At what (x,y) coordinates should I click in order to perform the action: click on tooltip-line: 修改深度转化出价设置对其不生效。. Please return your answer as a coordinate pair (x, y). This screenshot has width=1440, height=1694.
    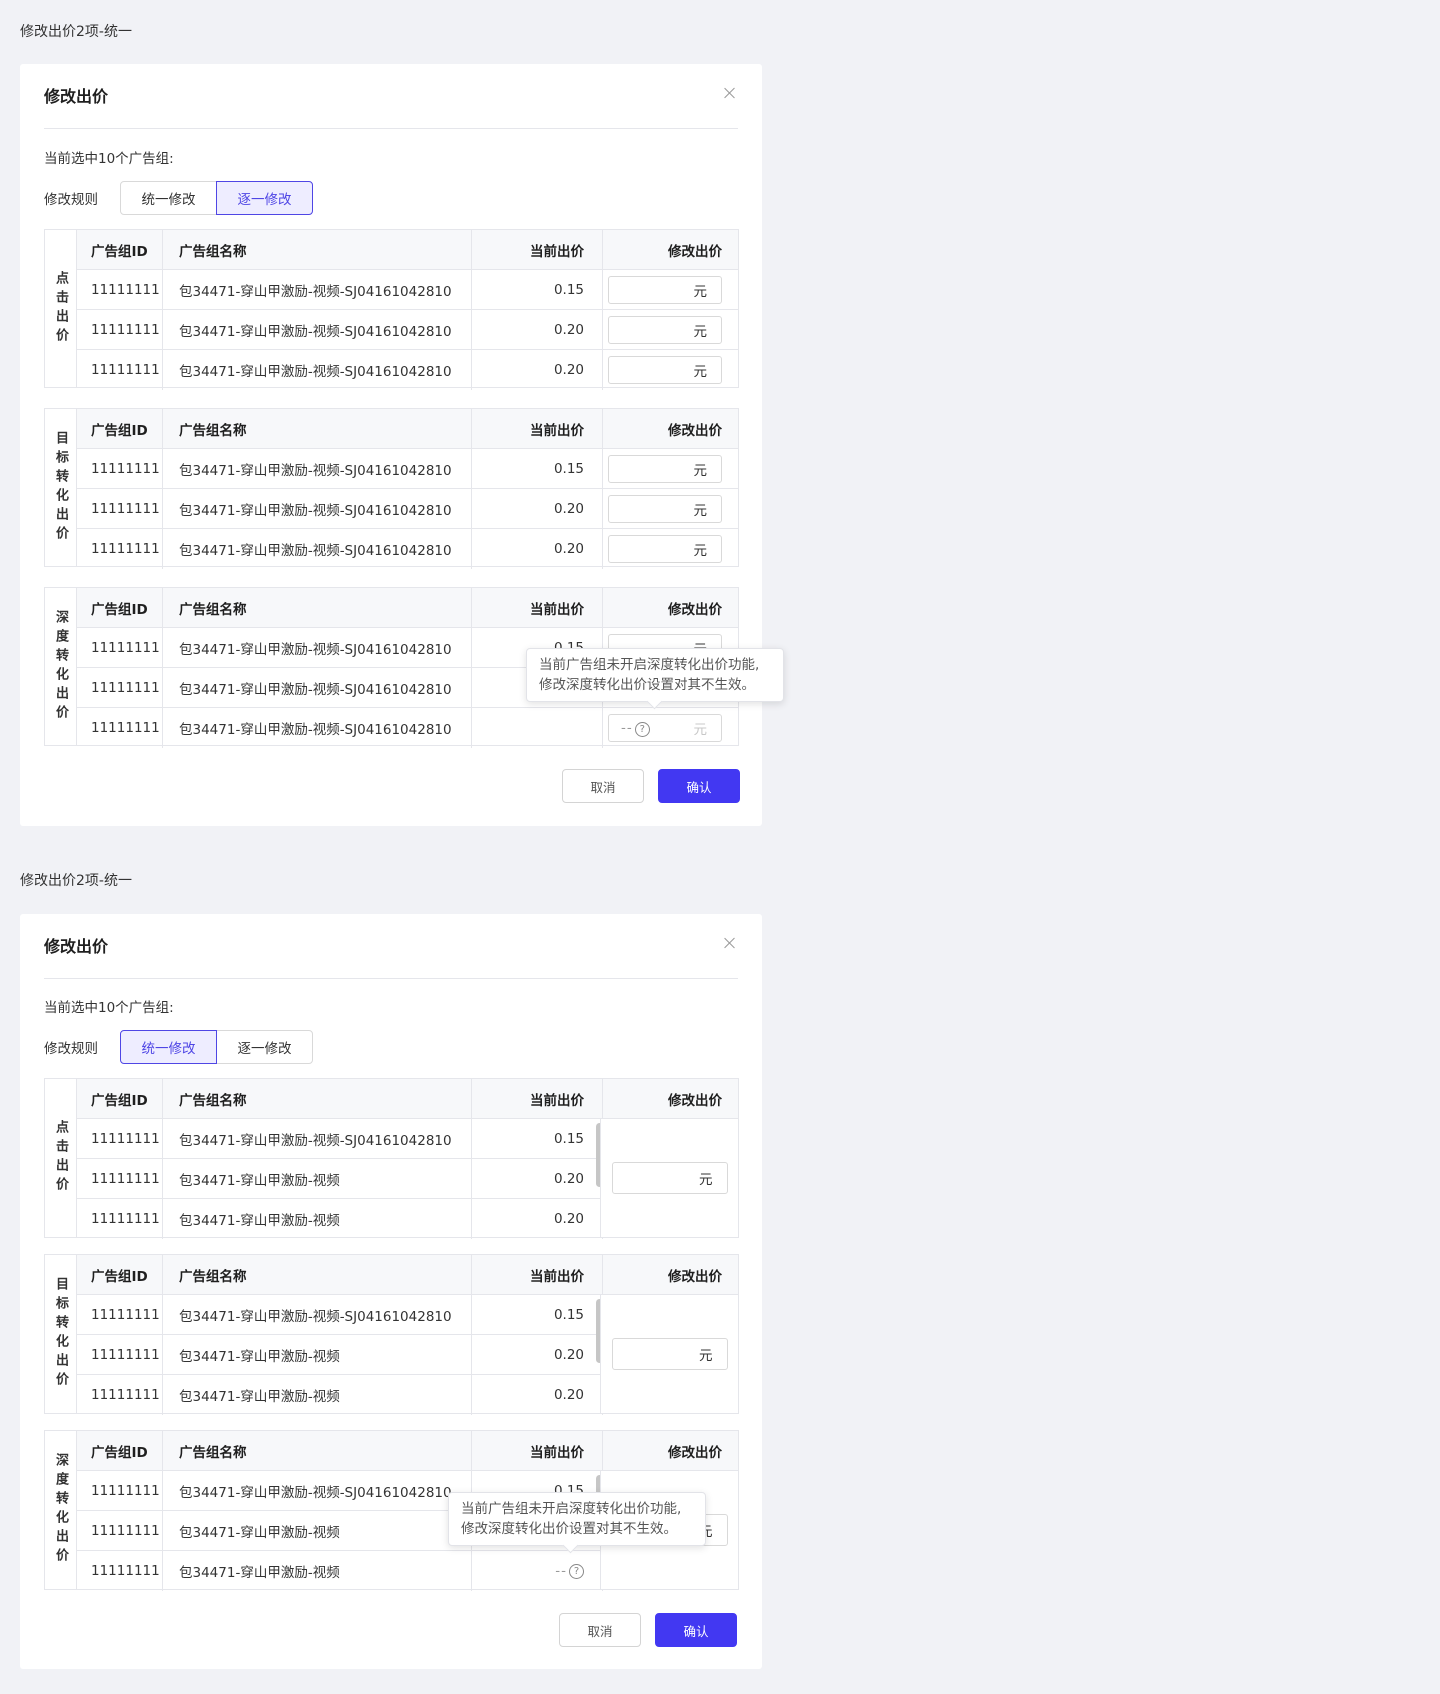
    Looking at the image, I should click on (569, 1529).